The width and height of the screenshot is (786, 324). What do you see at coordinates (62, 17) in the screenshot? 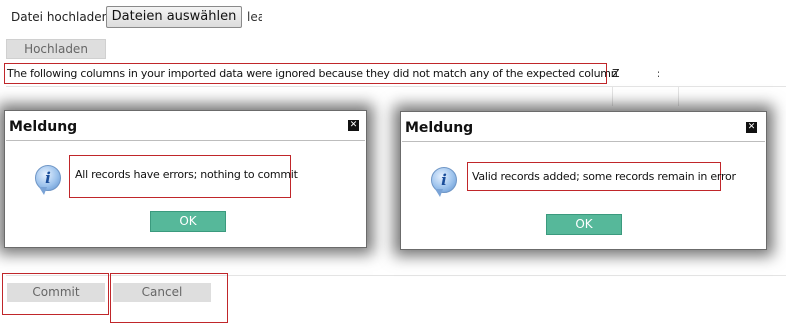
I see `file-upload-label: Datei hochladen:` at bounding box center [62, 17].